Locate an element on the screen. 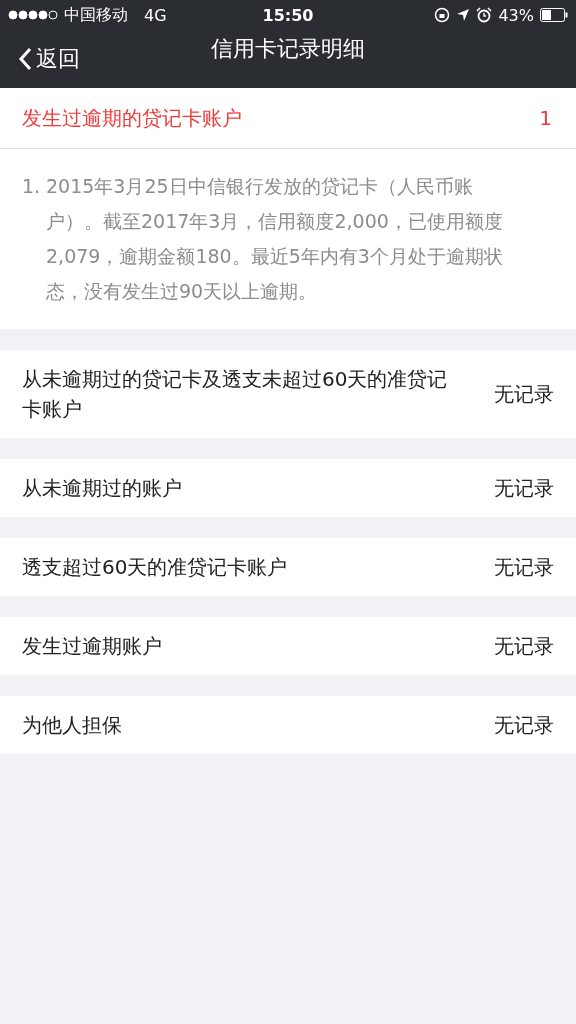 This screenshot has width=576, height=1024. back-button: 返回 is located at coordinates (40, 59).